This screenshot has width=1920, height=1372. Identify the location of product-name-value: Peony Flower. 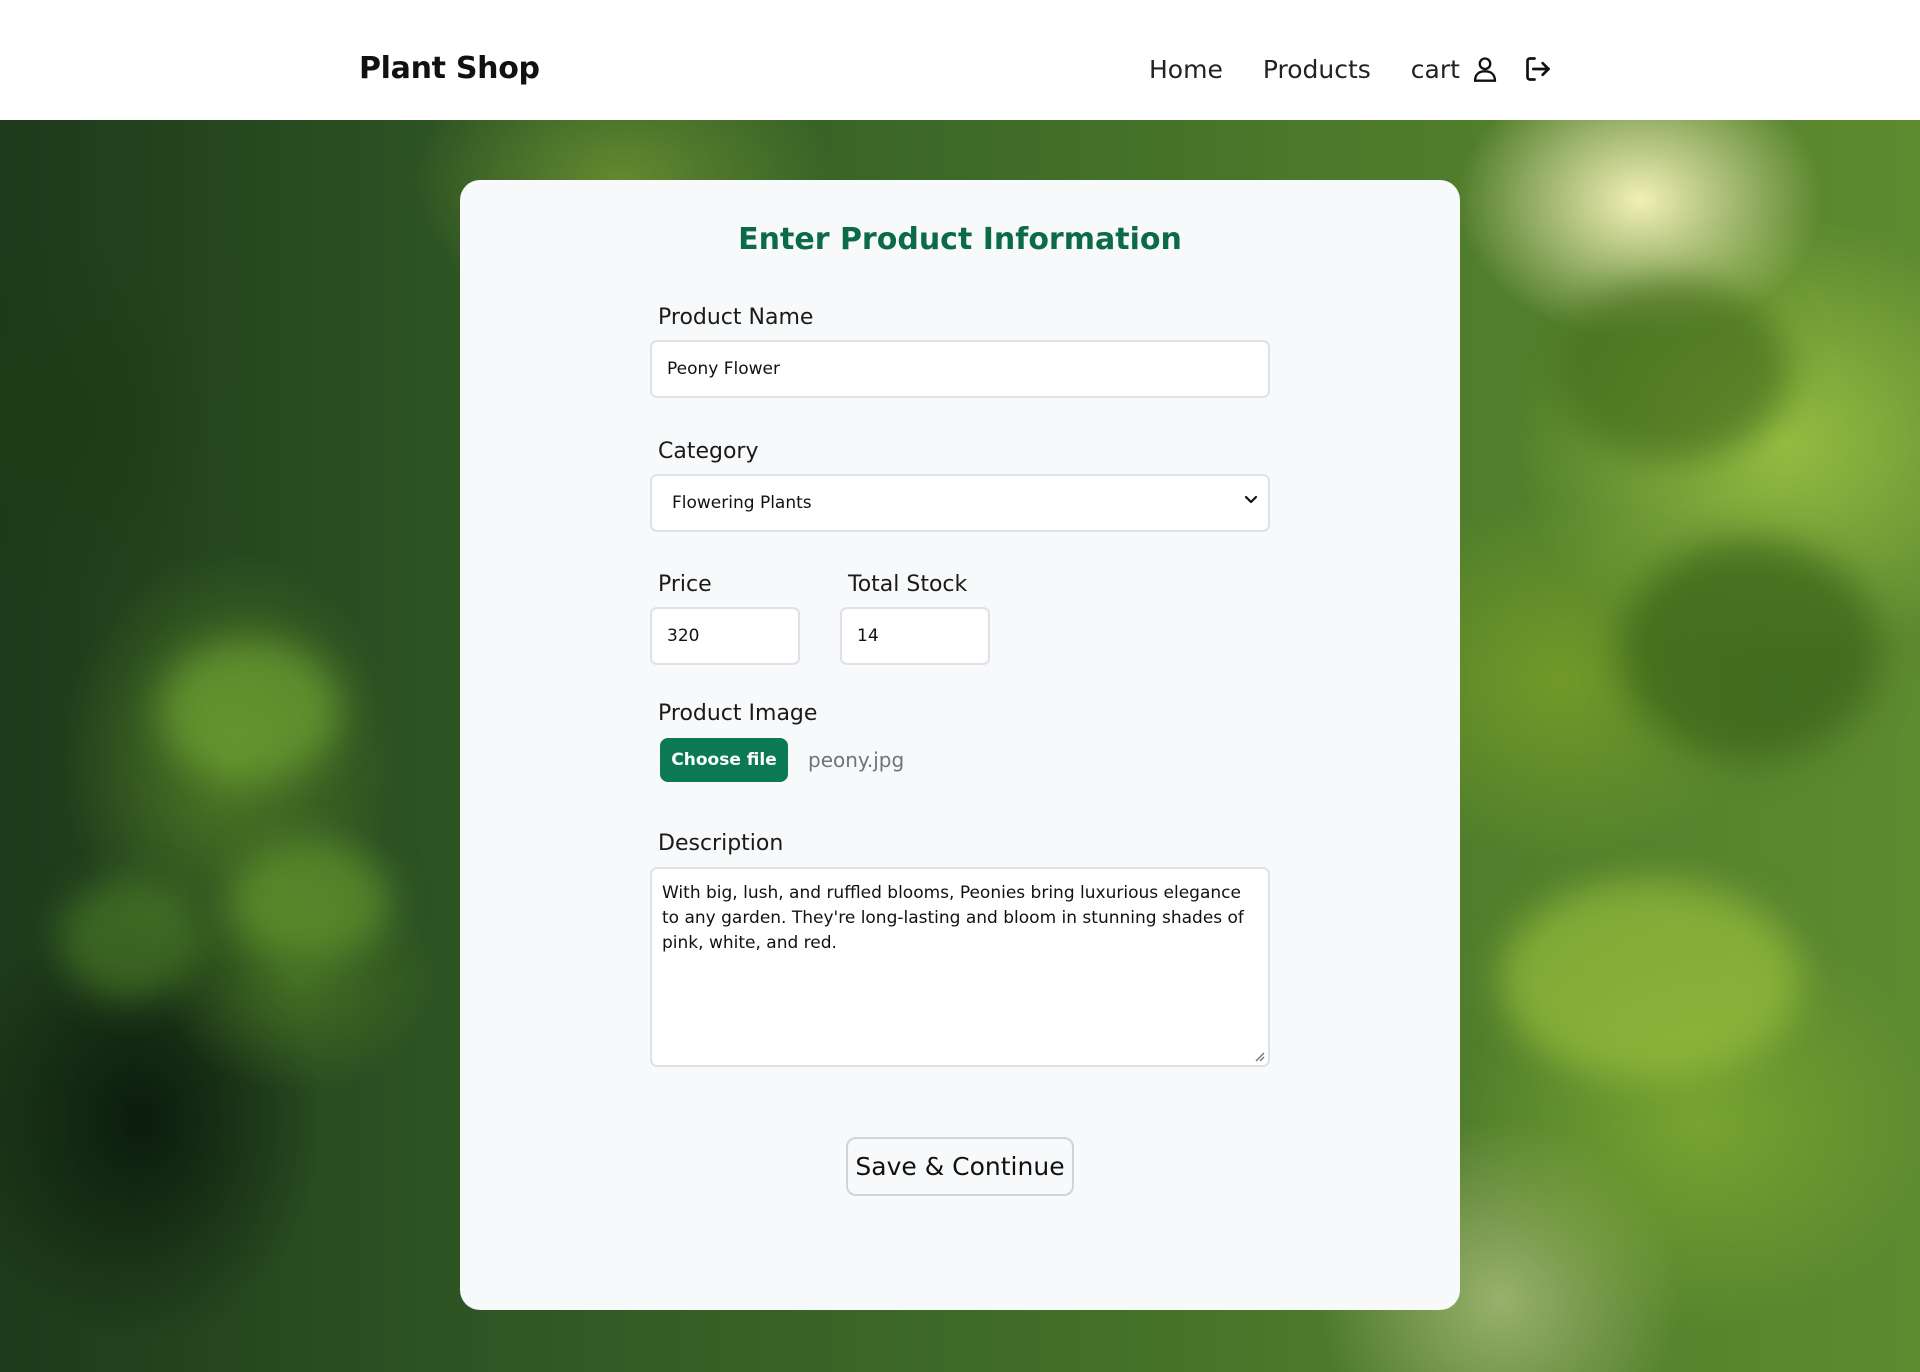
(723, 369).